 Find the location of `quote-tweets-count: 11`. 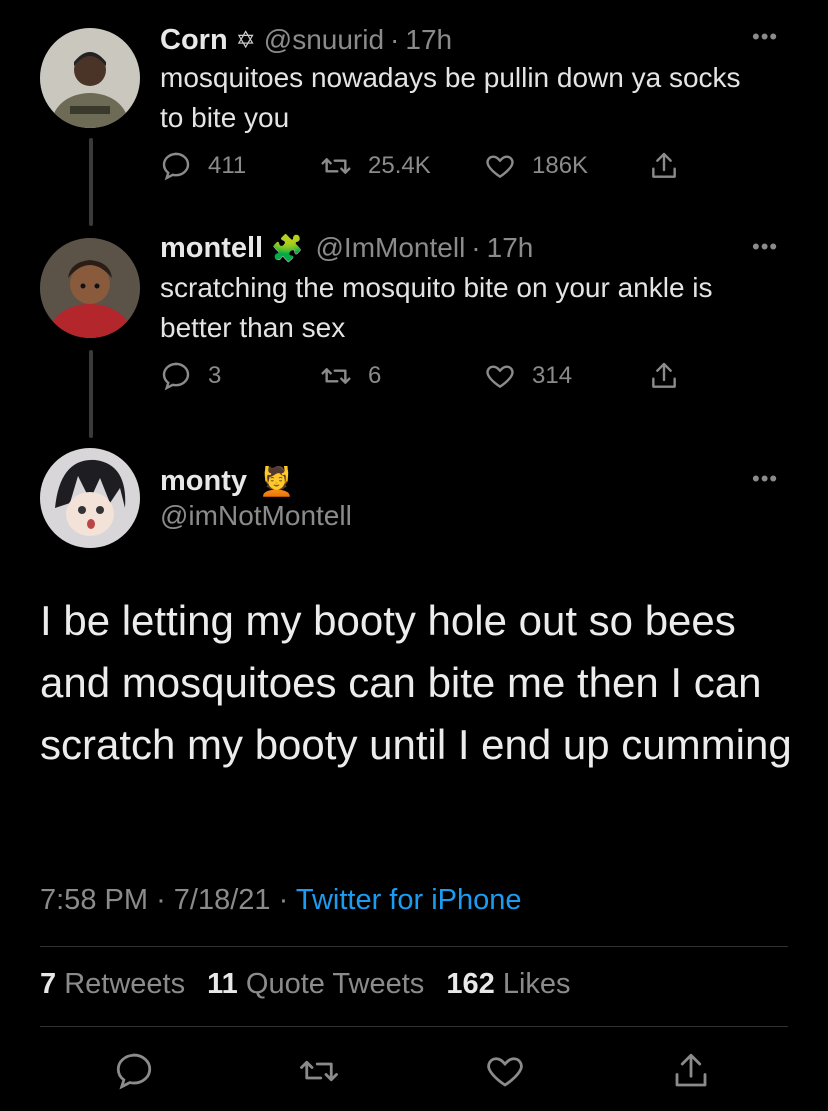

quote-tweets-count: 11 is located at coordinates (222, 984).